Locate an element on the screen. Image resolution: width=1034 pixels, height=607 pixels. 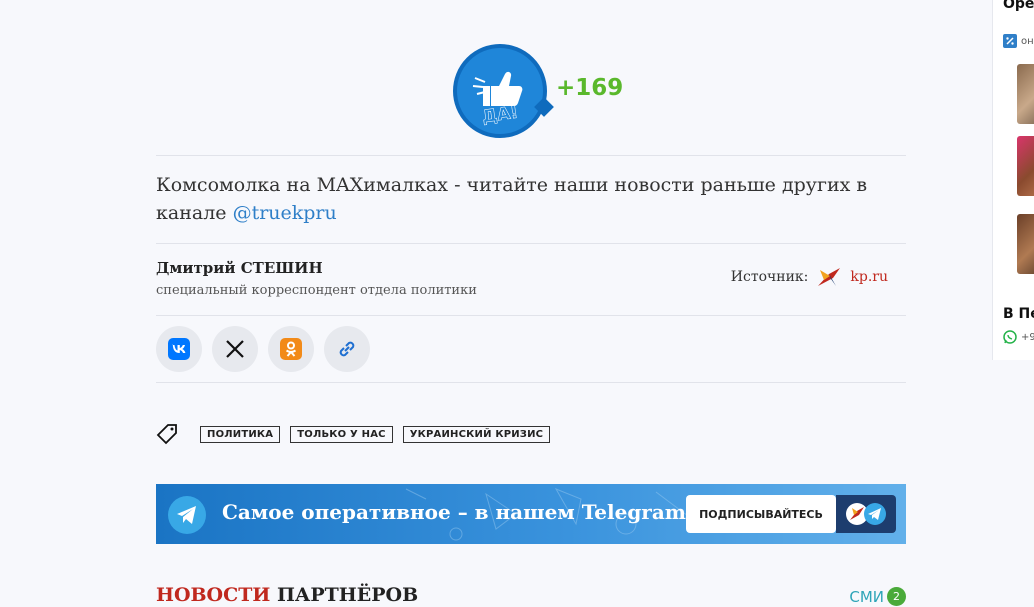
vk-icon is located at coordinates (179, 349).